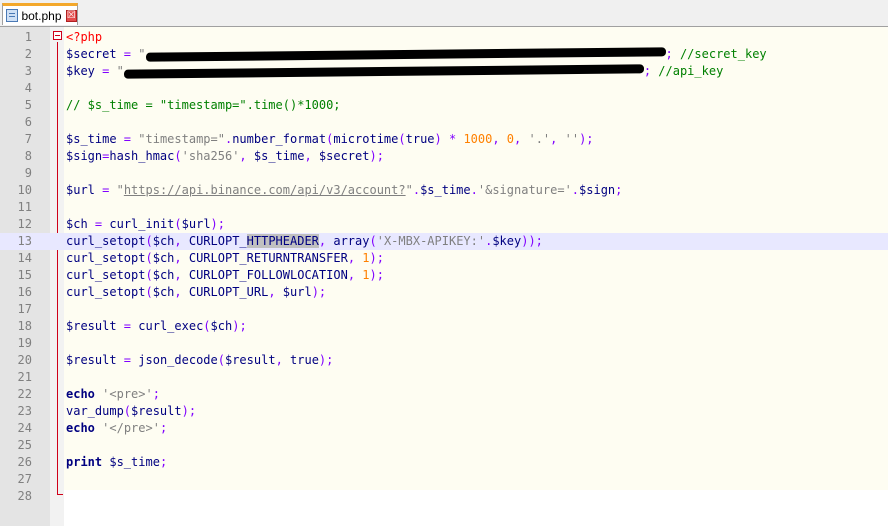 The image size is (888, 526). Describe the element at coordinates (268, 258) in the screenshot. I see `code-token: CURLOPT_RETURNTRANSFER` at that location.